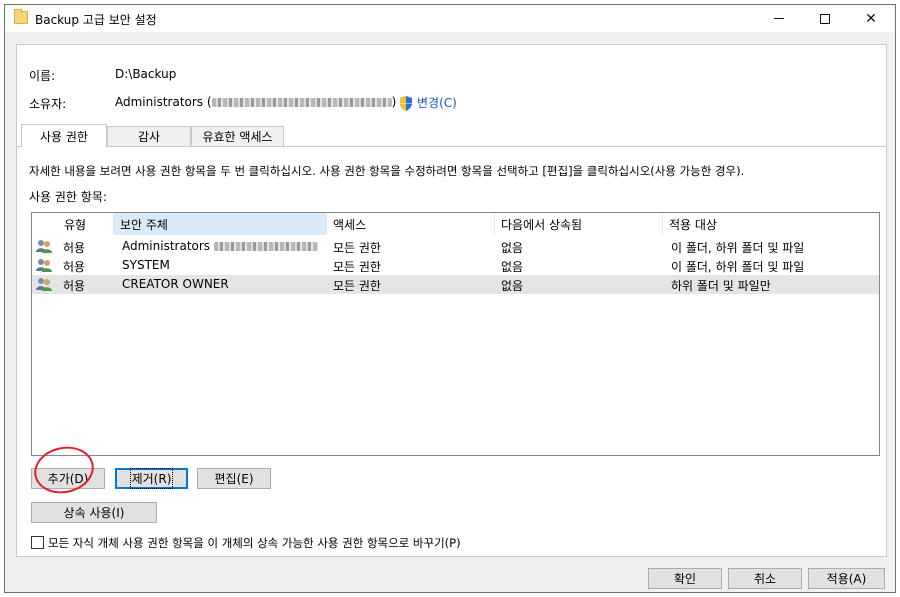 This screenshot has height=597, width=900. Describe the element at coordinates (721, 286) in the screenshot. I see `cell-applies: 하위 폴더 및 파일만` at that location.